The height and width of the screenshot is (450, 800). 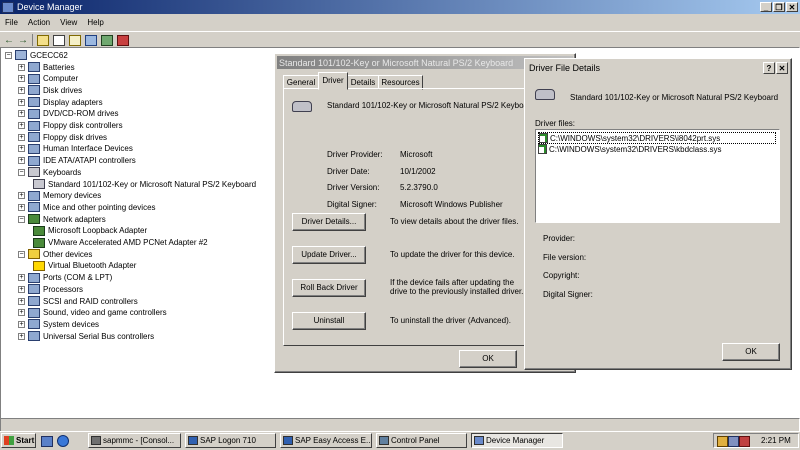 What do you see at coordinates (34, 78) in the screenshot?
I see `computer-icon` at bounding box center [34, 78].